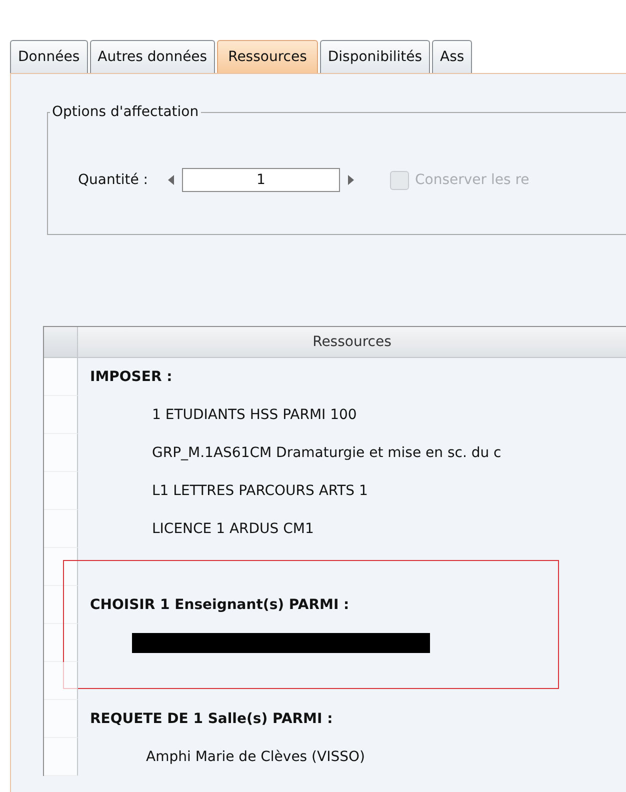  What do you see at coordinates (49, 56) in the screenshot?
I see `tab: Données` at bounding box center [49, 56].